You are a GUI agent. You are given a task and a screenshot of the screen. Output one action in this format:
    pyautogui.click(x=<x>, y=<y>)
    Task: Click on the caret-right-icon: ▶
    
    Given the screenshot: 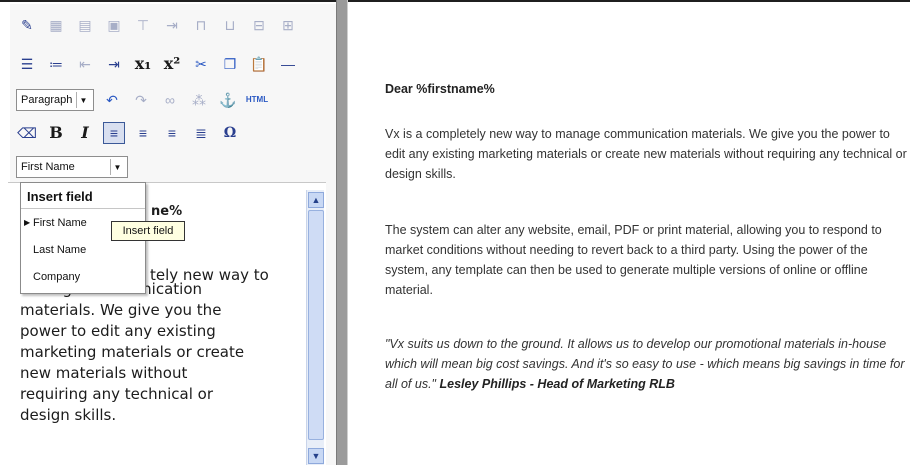 What is the action you would take?
    pyautogui.click(x=27, y=222)
    